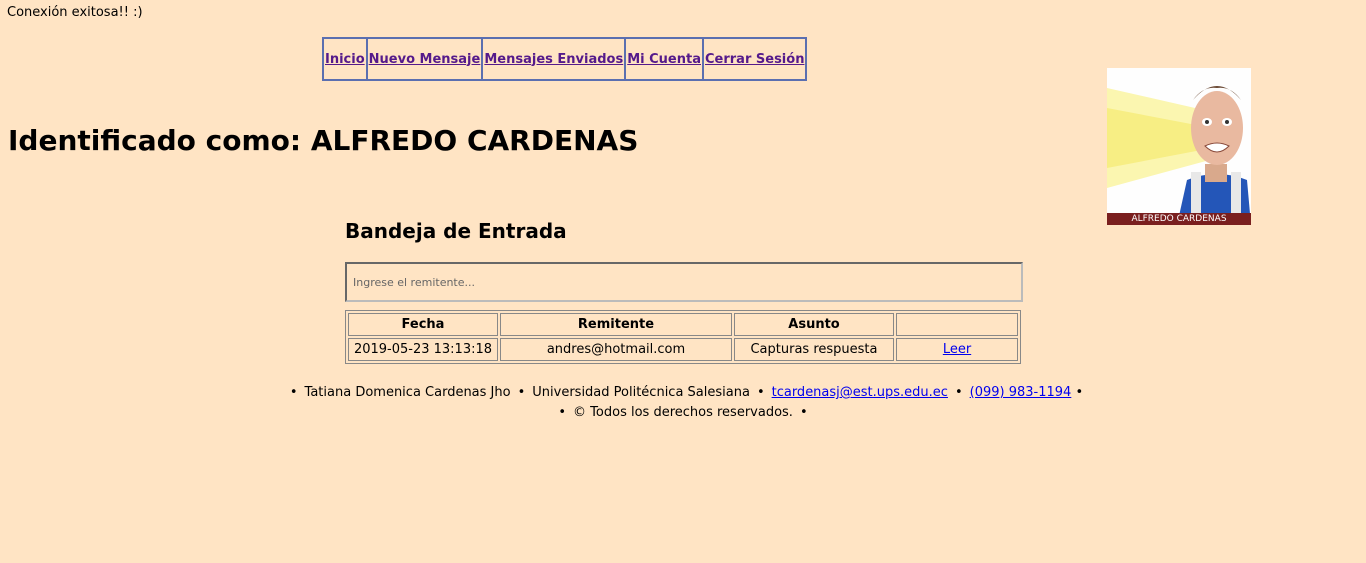 The width and height of the screenshot is (1366, 563). I want to click on avatar: ALFREDO CARDENAS, so click(1179, 146).